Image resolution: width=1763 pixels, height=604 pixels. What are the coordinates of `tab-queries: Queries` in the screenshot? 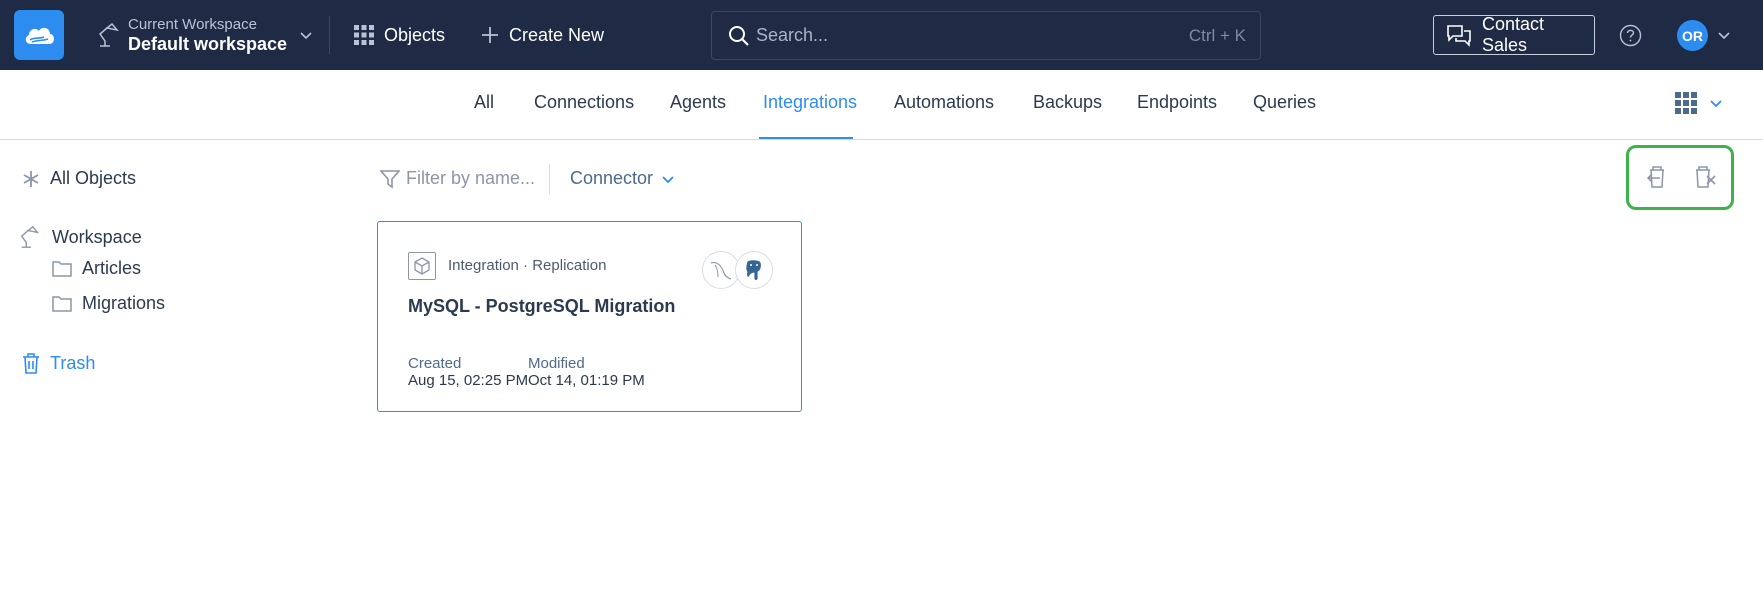 It's located at (1284, 102).